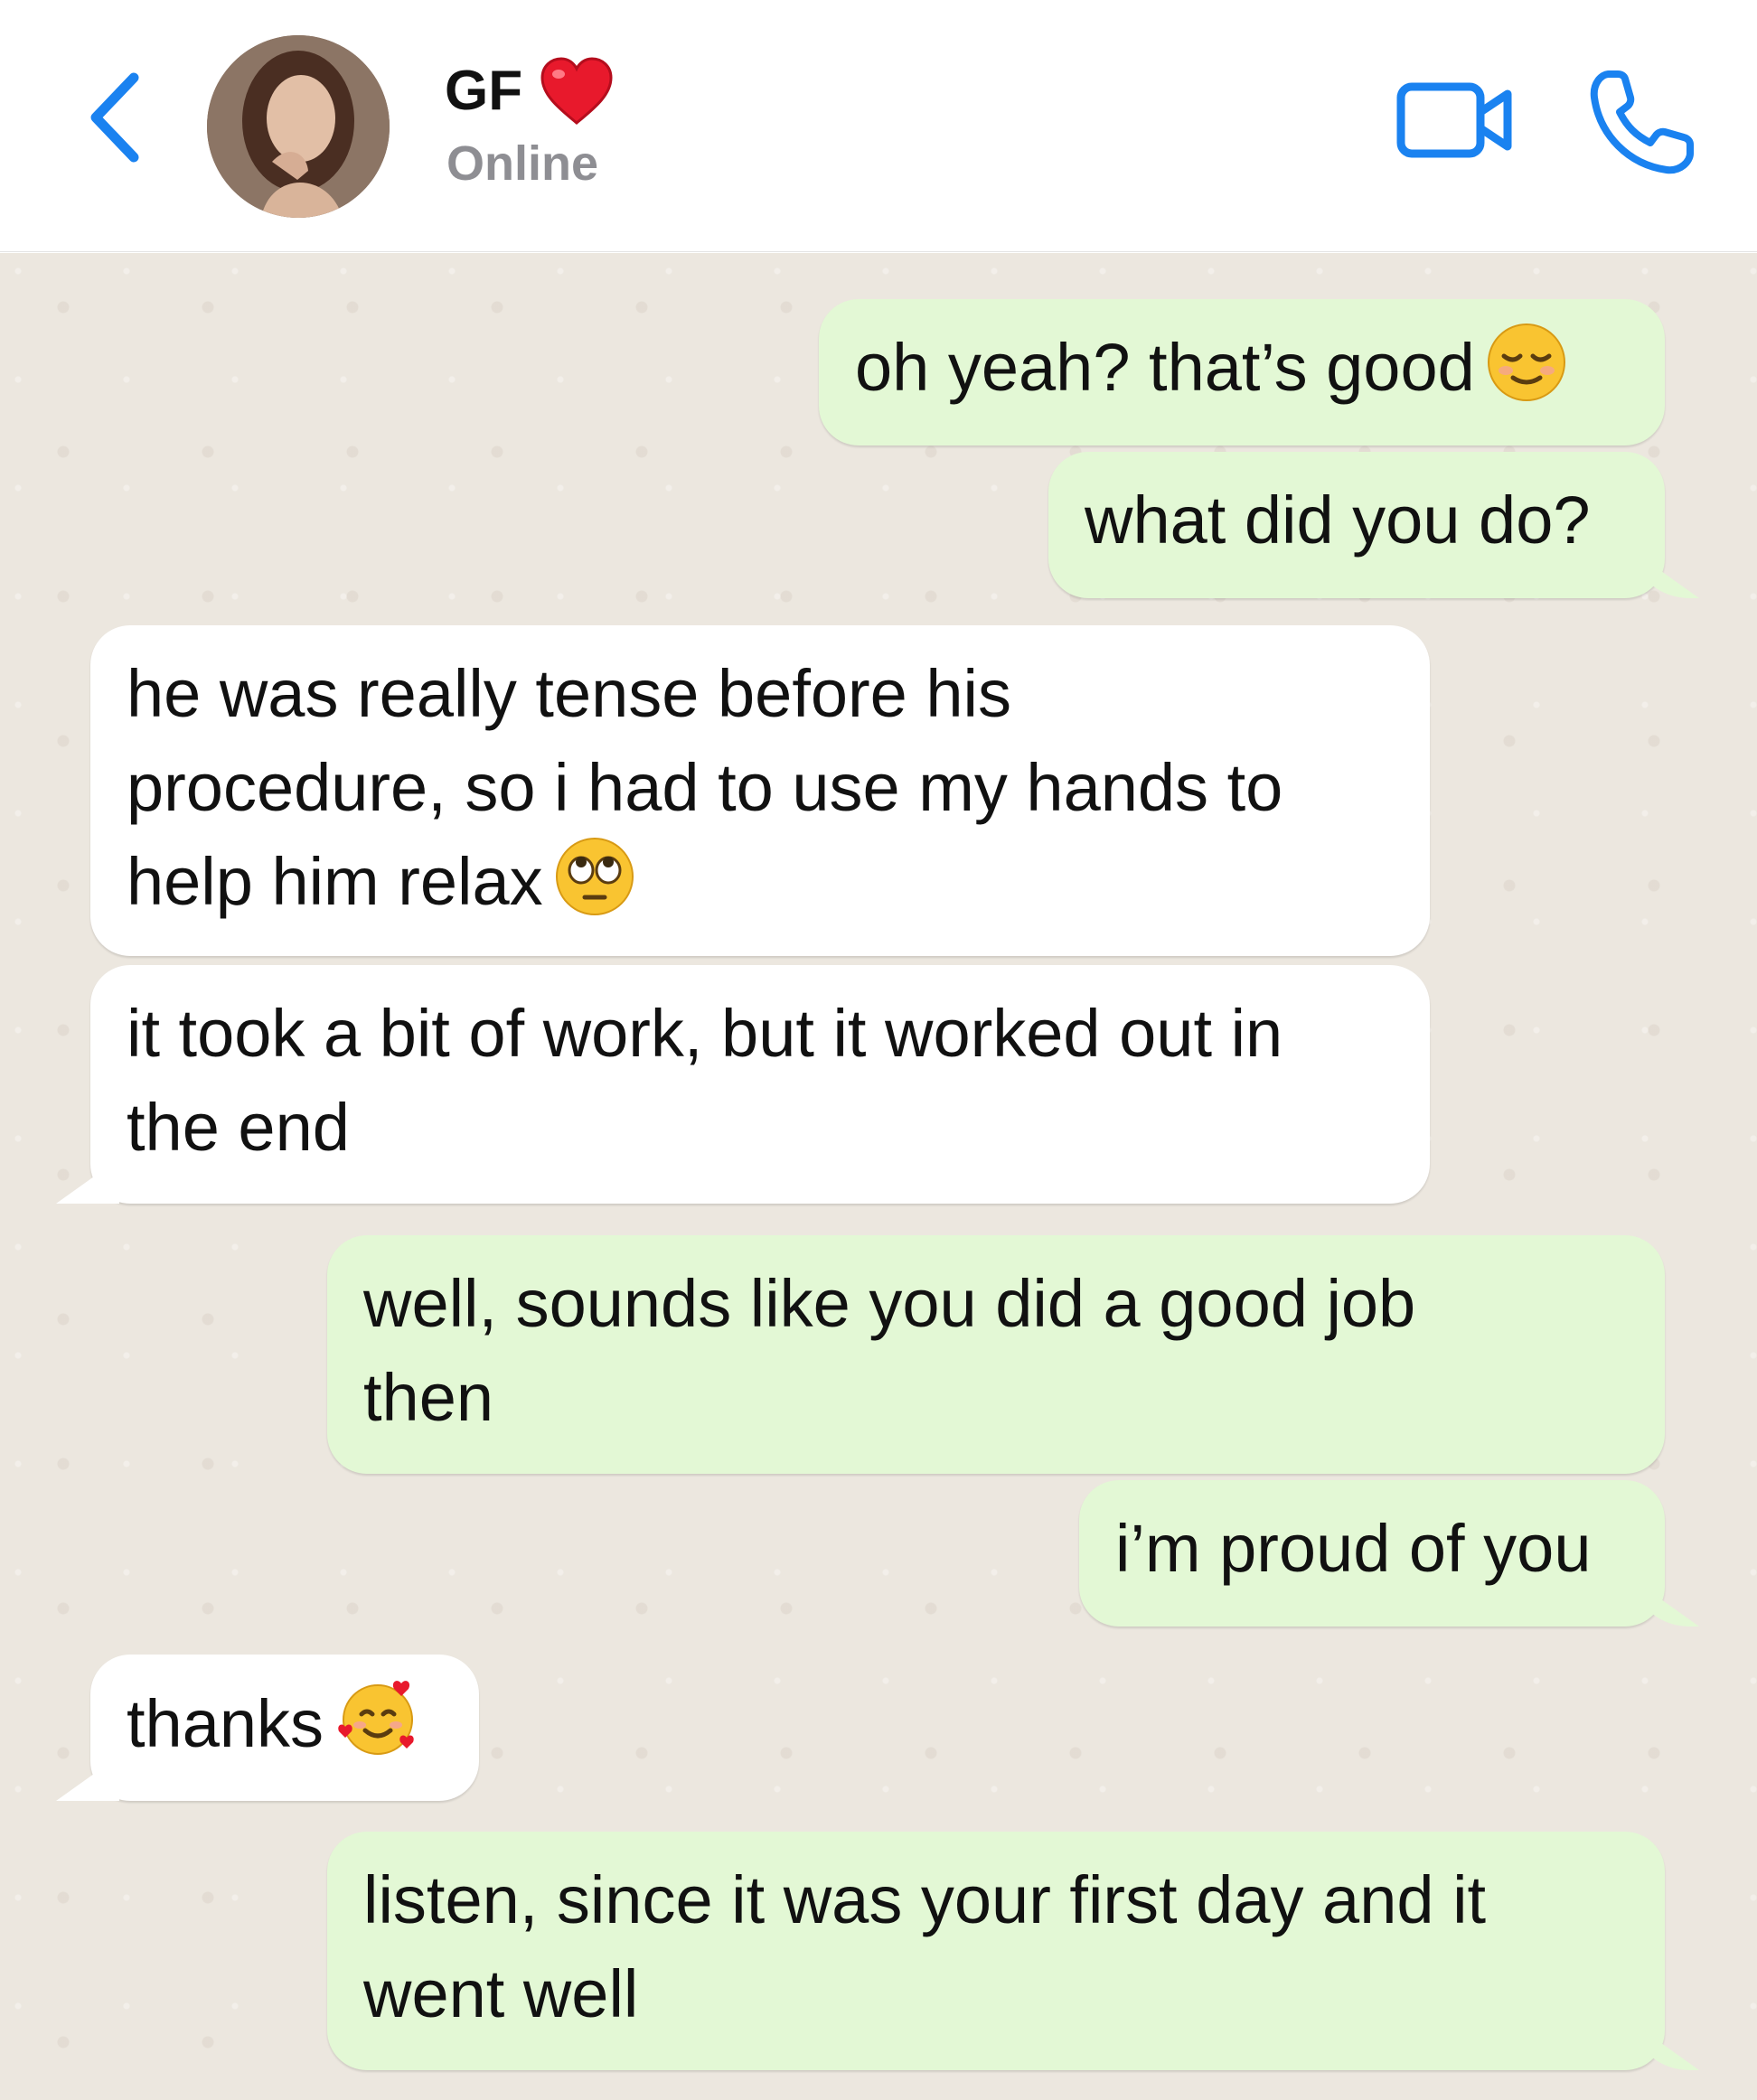 The height and width of the screenshot is (2100, 1757). Describe the element at coordinates (576, 91) in the screenshot. I see `red-heart-icon` at that location.